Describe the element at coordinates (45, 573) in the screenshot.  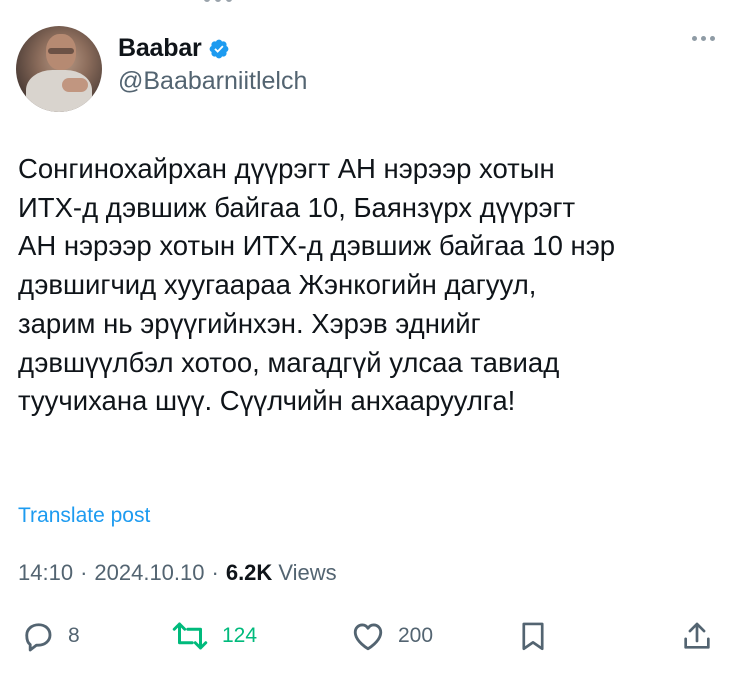
I see `tweet-time: 14:10` at that location.